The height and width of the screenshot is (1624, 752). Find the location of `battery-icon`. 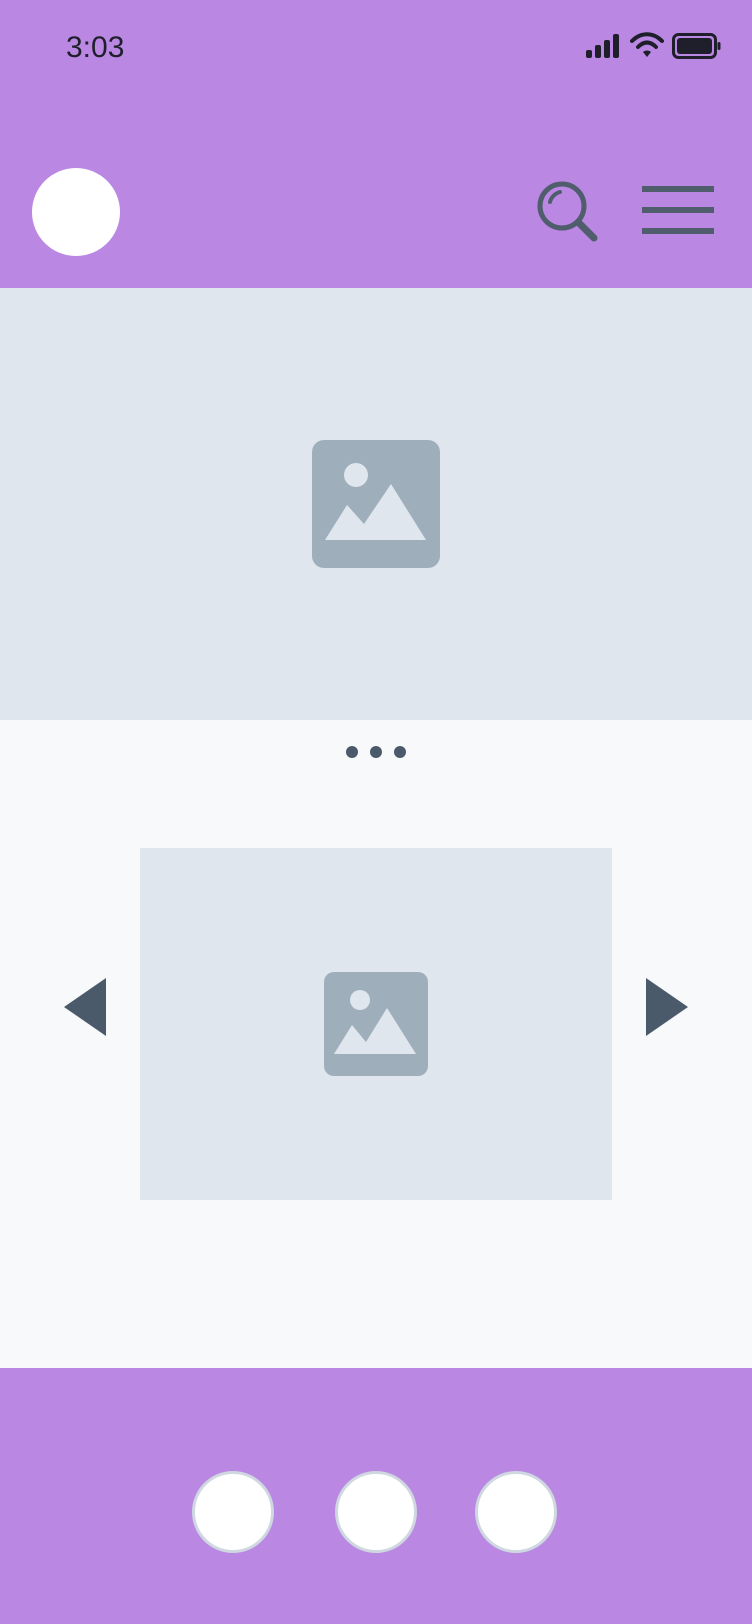

battery-icon is located at coordinates (696, 46).